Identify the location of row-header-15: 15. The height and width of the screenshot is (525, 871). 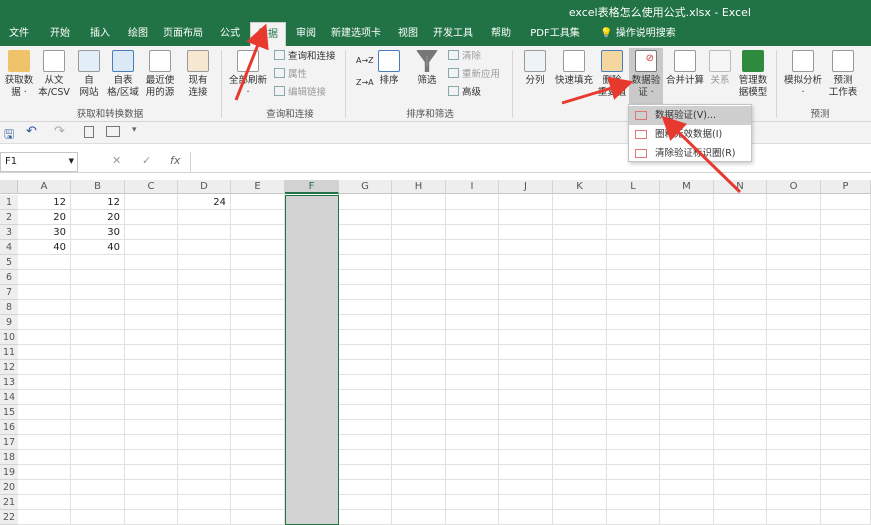
(9, 412).